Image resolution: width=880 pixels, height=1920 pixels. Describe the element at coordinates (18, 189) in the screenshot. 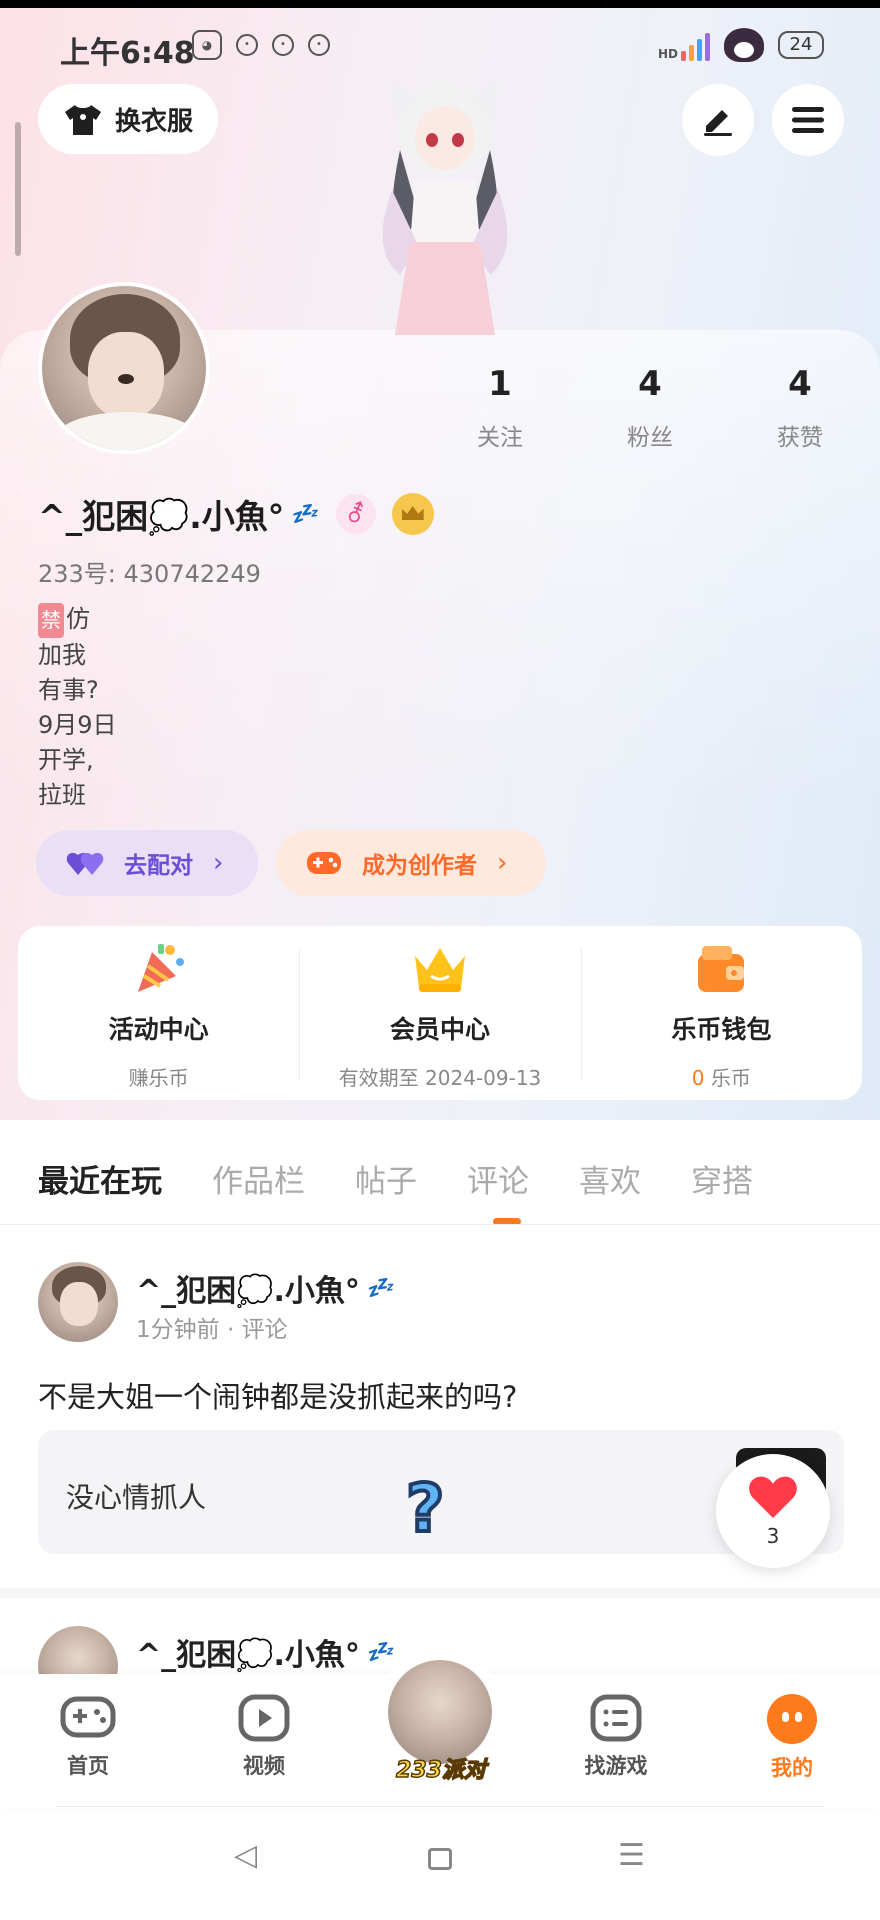

I see `scroll-indicator` at that location.